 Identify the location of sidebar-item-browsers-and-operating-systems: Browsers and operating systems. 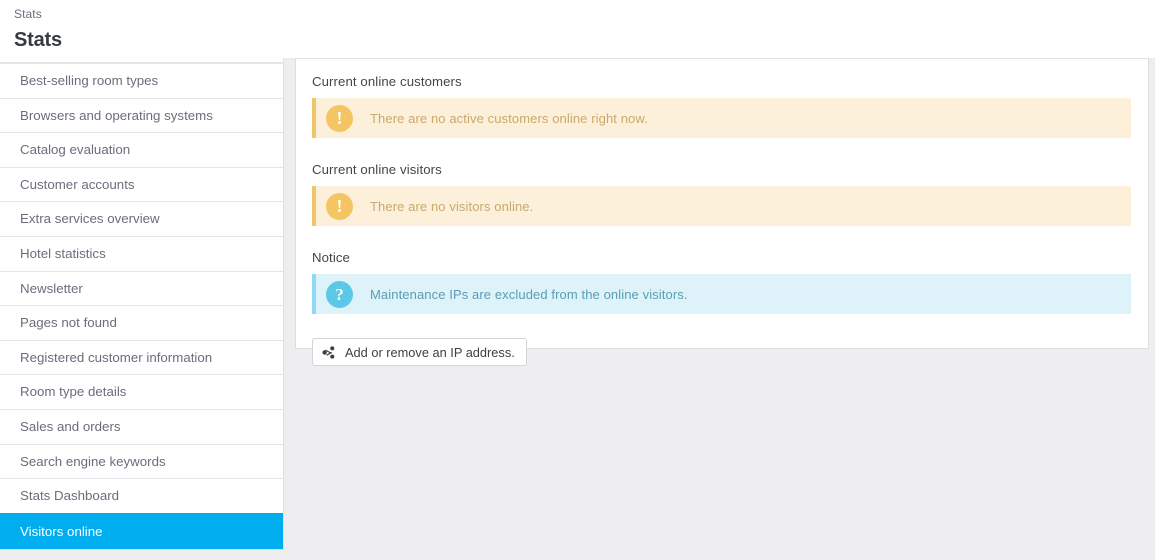
(141, 115).